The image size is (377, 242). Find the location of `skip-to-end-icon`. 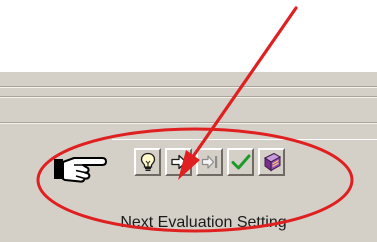

skip-to-end-icon is located at coordinates (209, 162).